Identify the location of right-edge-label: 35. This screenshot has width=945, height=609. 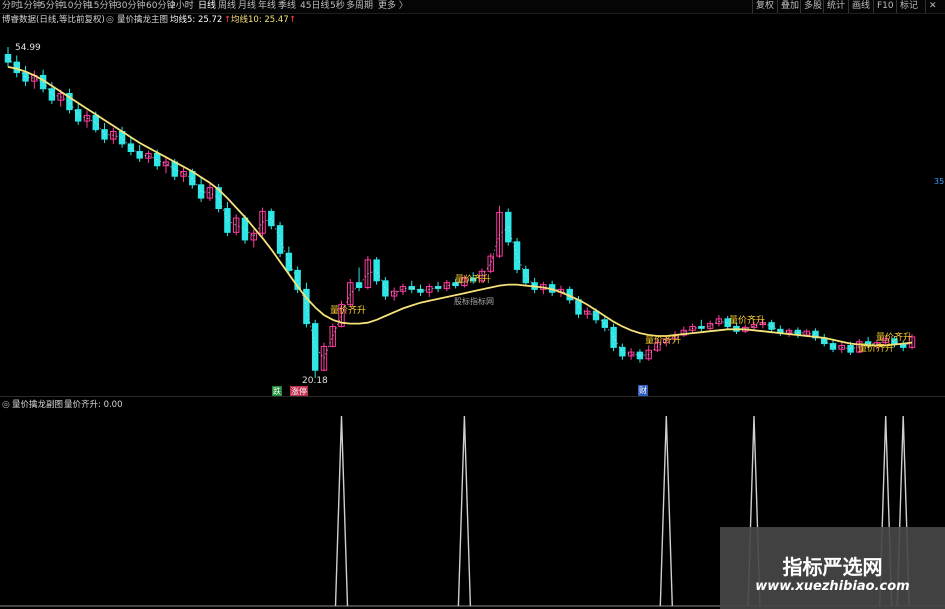
(939, 181).